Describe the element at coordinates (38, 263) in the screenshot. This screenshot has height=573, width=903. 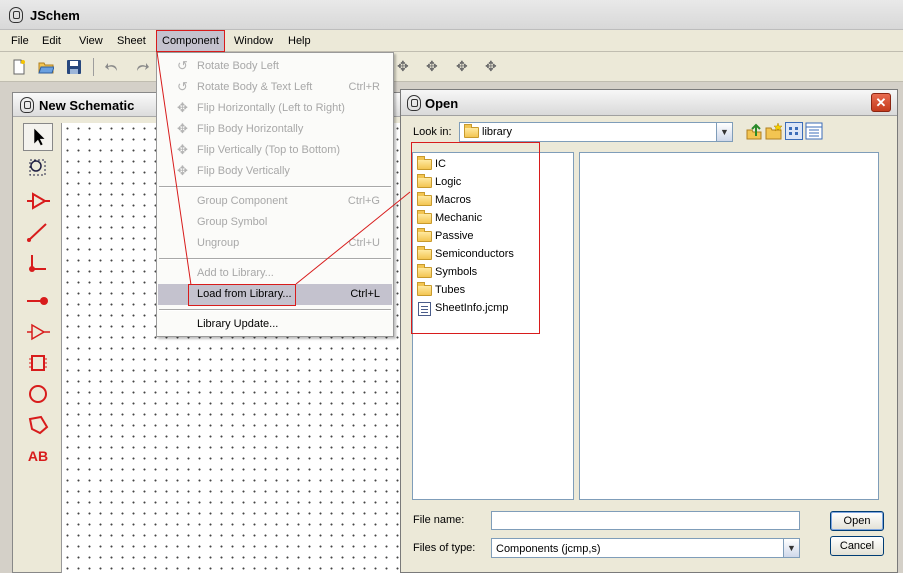
I see `junction-icon` at that location.